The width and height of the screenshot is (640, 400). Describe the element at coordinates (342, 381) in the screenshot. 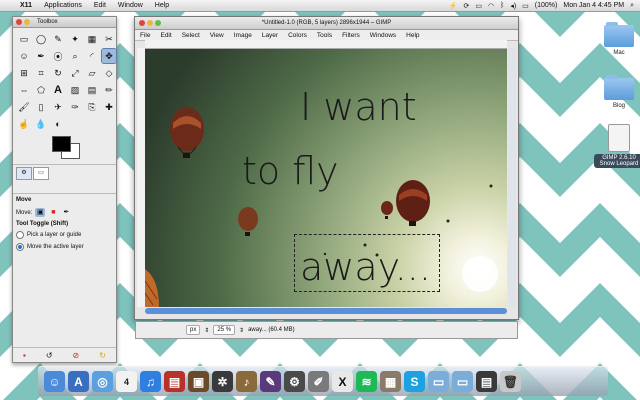

I see `x11-icon: X` at that location.